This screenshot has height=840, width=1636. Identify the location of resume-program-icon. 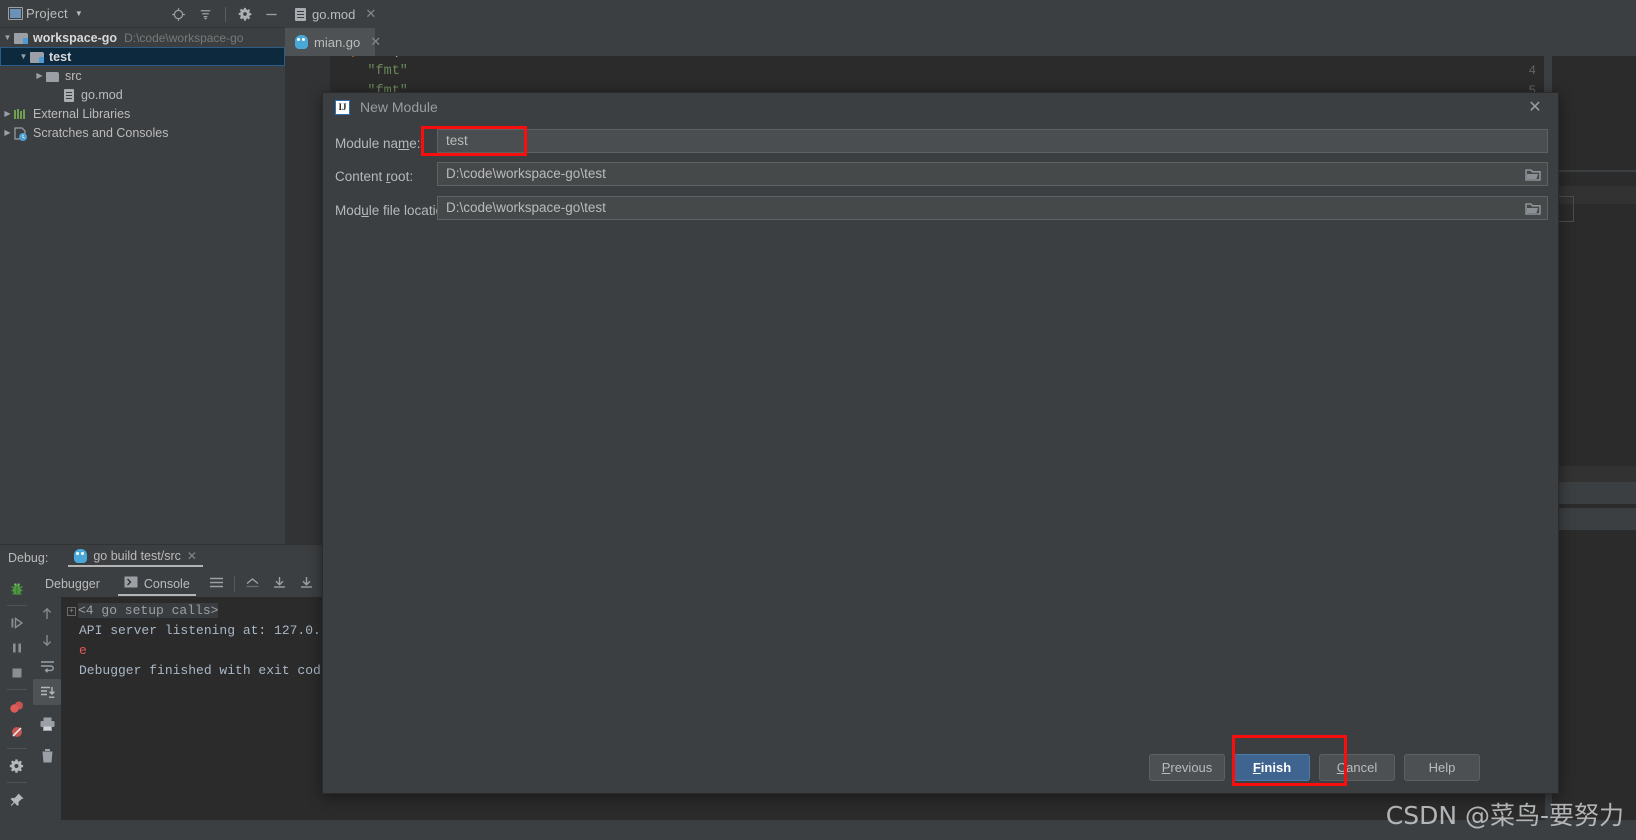
(16, 622).